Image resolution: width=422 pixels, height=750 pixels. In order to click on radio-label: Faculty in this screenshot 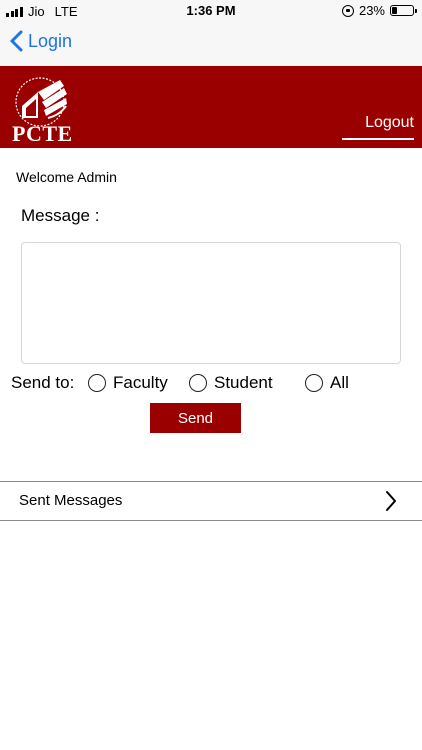, I will do `click(140, 382)`.